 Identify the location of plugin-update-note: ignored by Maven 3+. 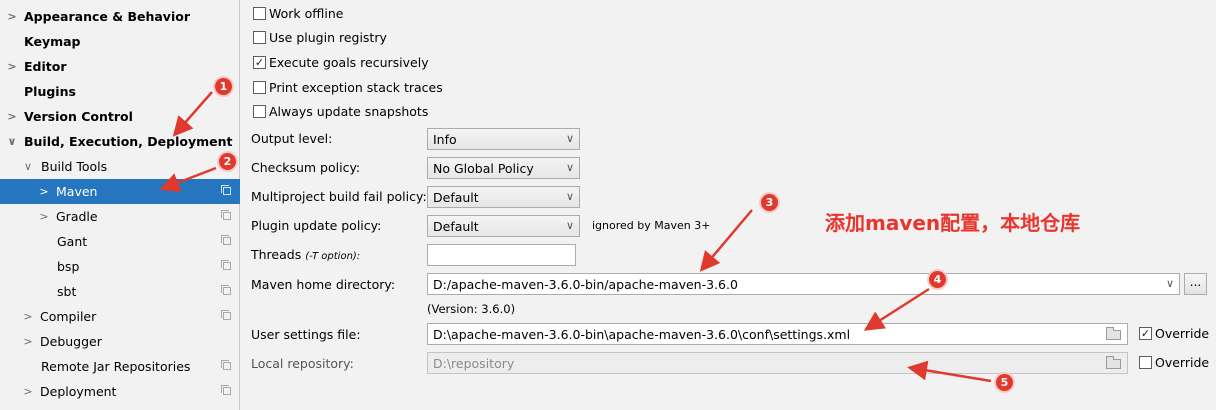
(651, 225).